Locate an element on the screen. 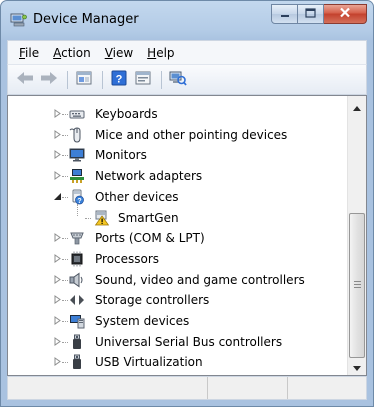  menu-action: Action is located at coordinates (72, 53).